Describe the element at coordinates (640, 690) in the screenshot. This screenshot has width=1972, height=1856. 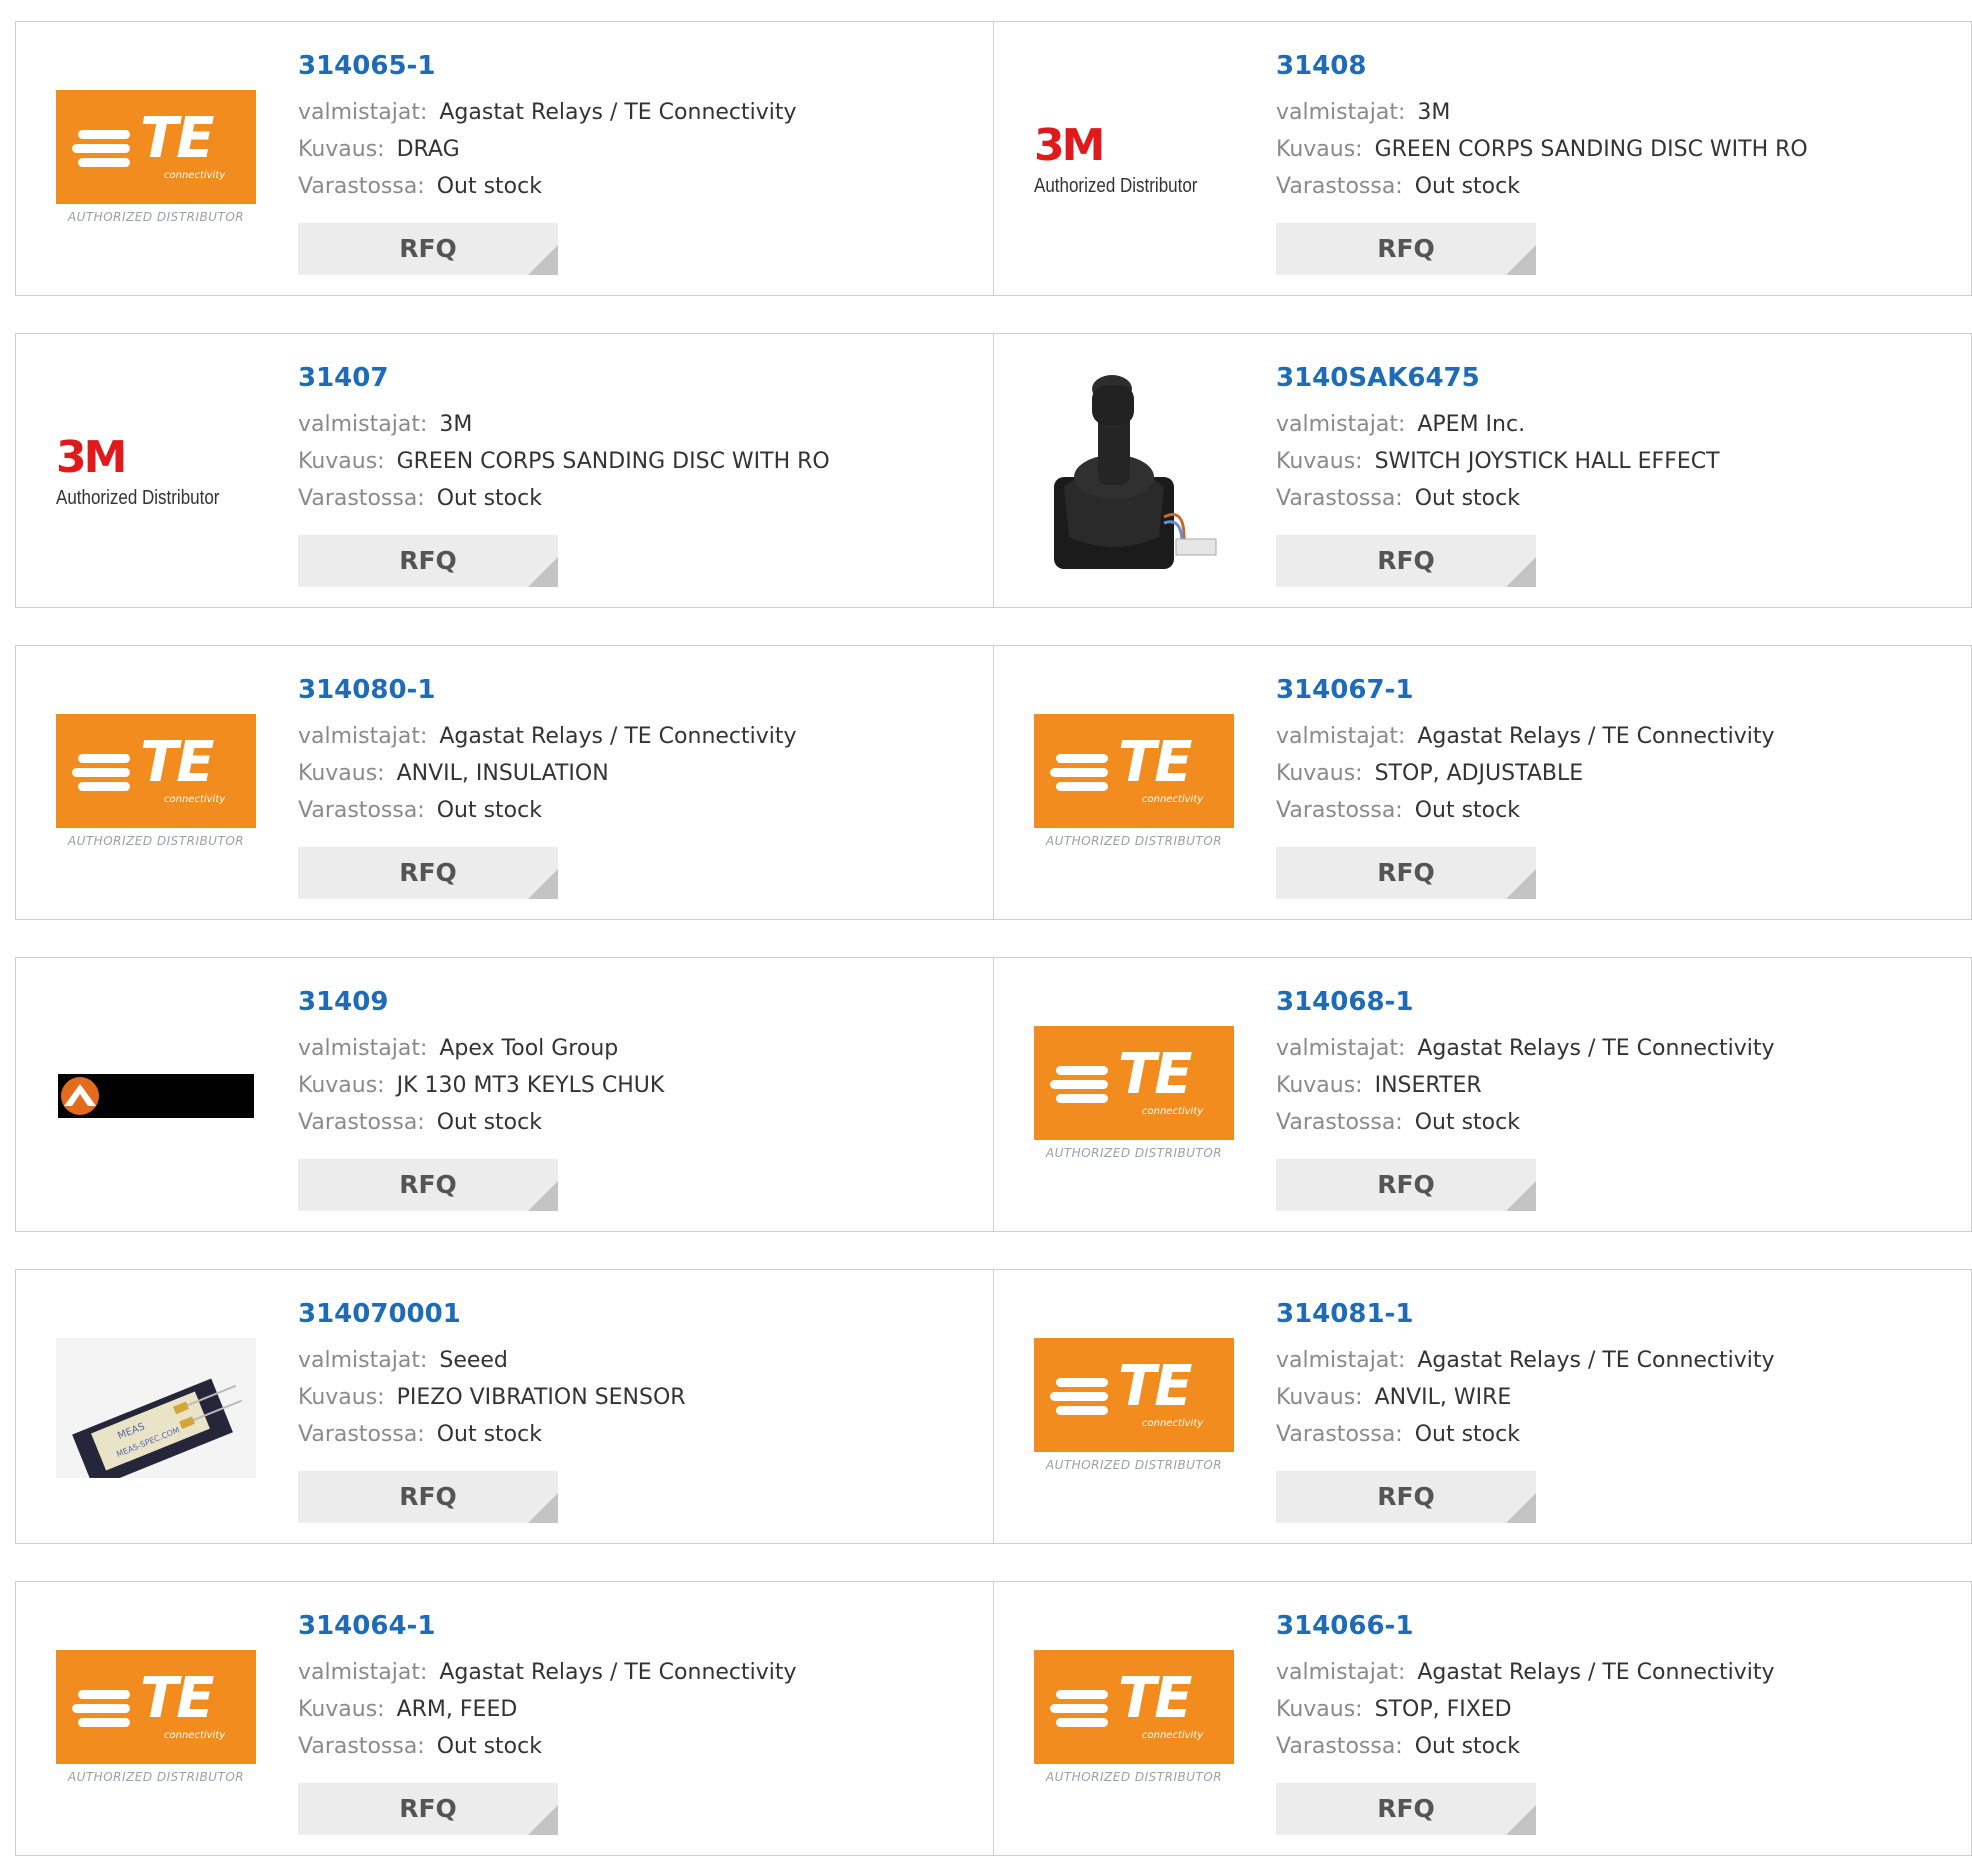
I see `part-number-link: 314080-1` at that location.